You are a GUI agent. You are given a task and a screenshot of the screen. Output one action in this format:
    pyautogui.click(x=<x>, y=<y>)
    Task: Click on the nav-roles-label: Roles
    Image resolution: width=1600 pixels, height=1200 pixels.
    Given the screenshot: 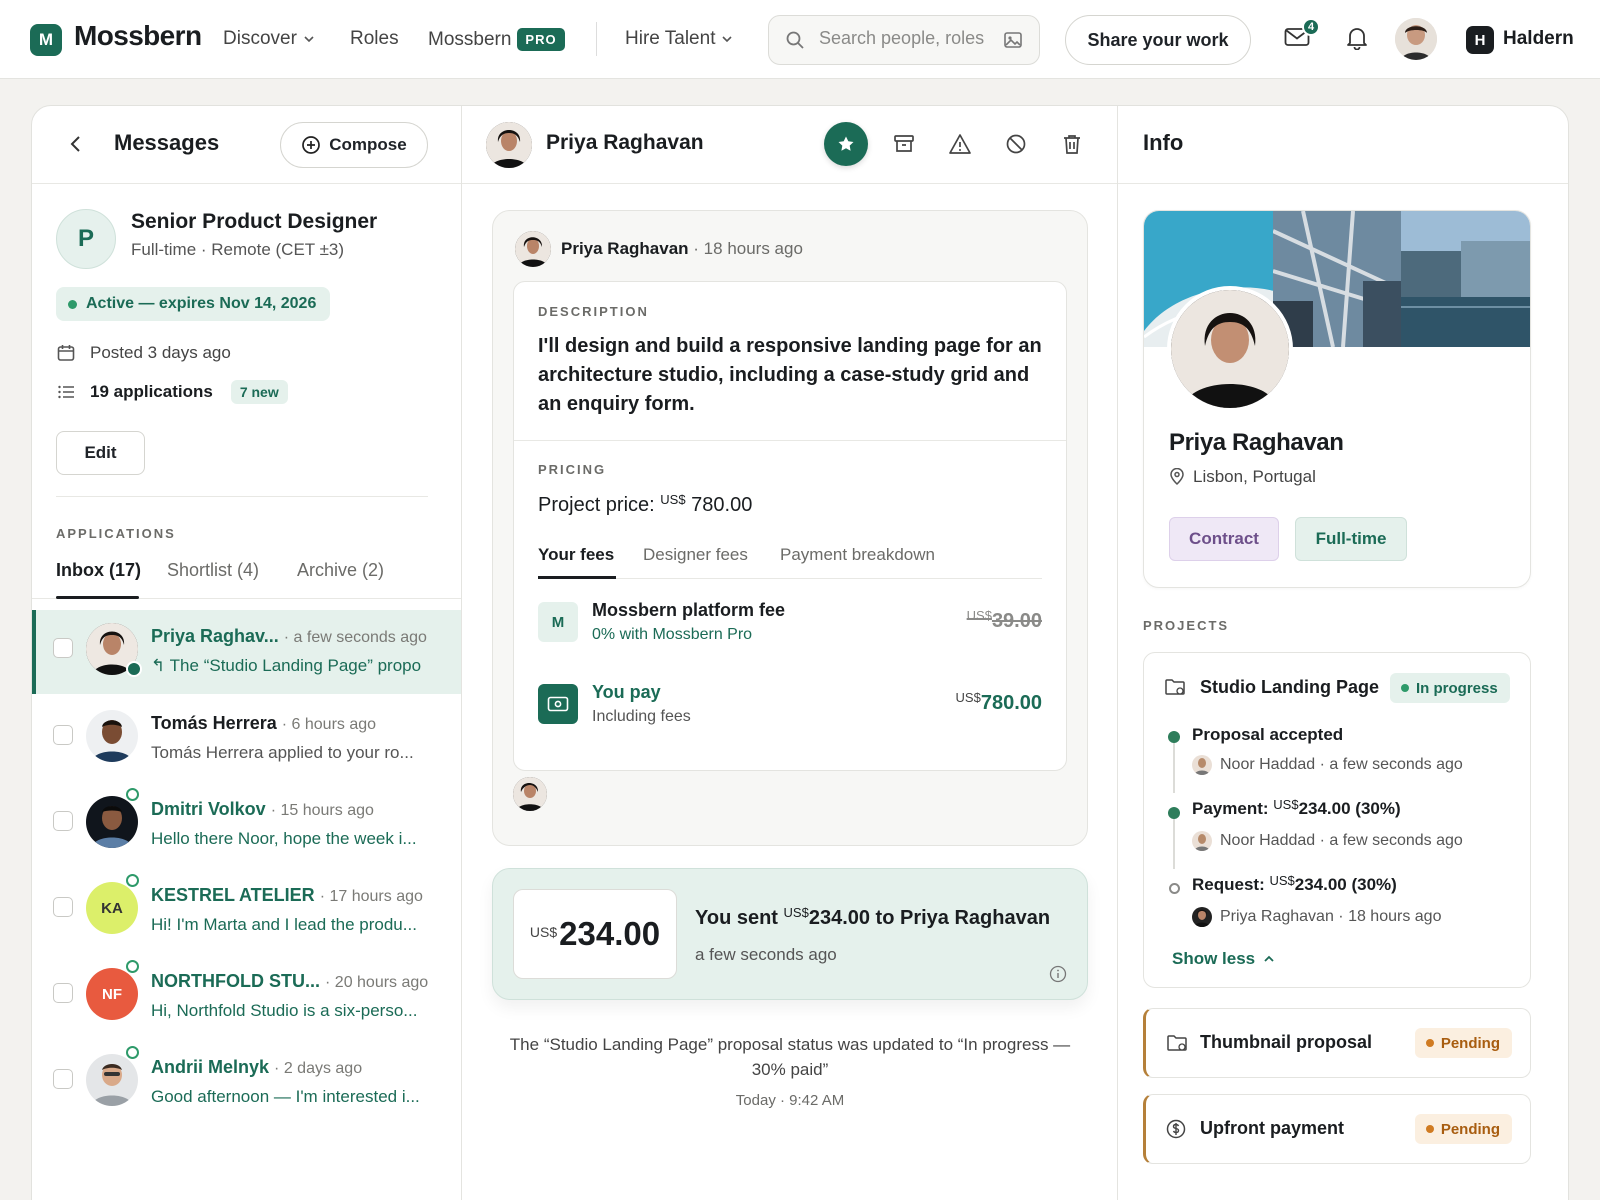 What is the action you would take?
    pyautogui.click(x=374, y=38)
    